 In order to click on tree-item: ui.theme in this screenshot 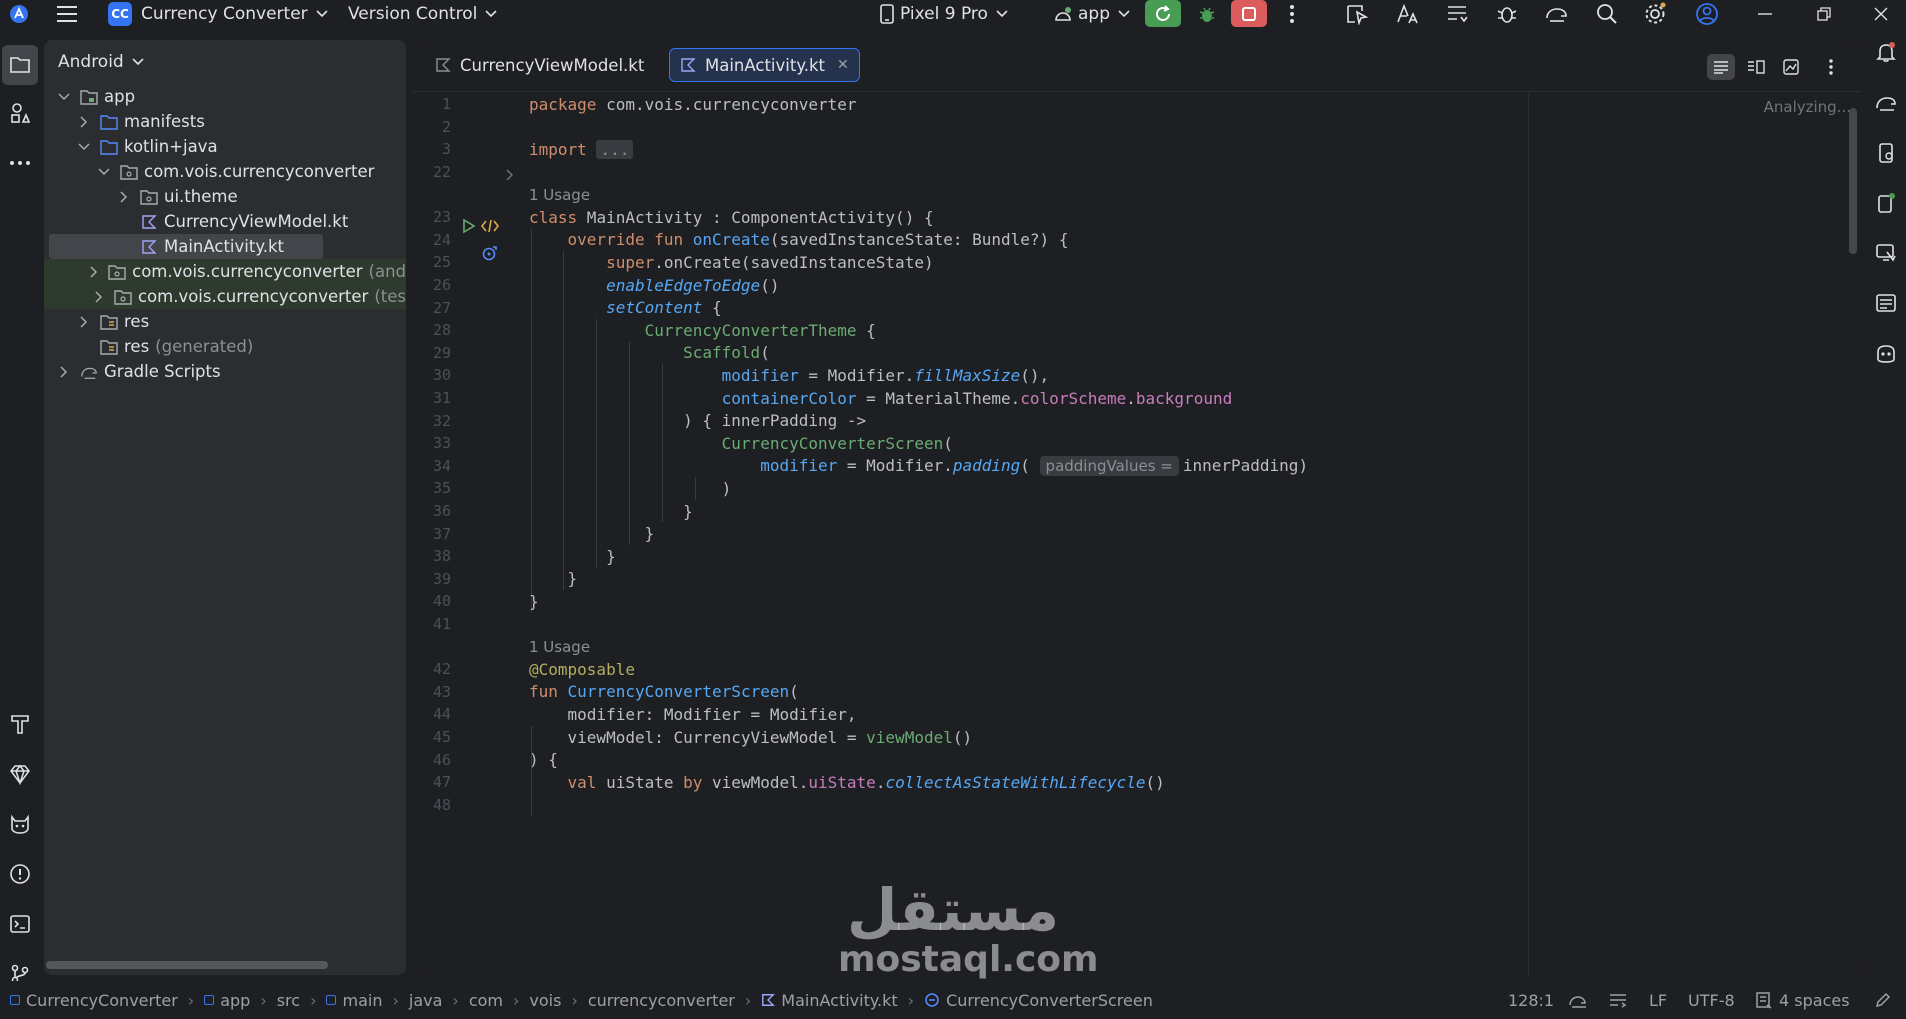, I will do `click(225, 196)`.